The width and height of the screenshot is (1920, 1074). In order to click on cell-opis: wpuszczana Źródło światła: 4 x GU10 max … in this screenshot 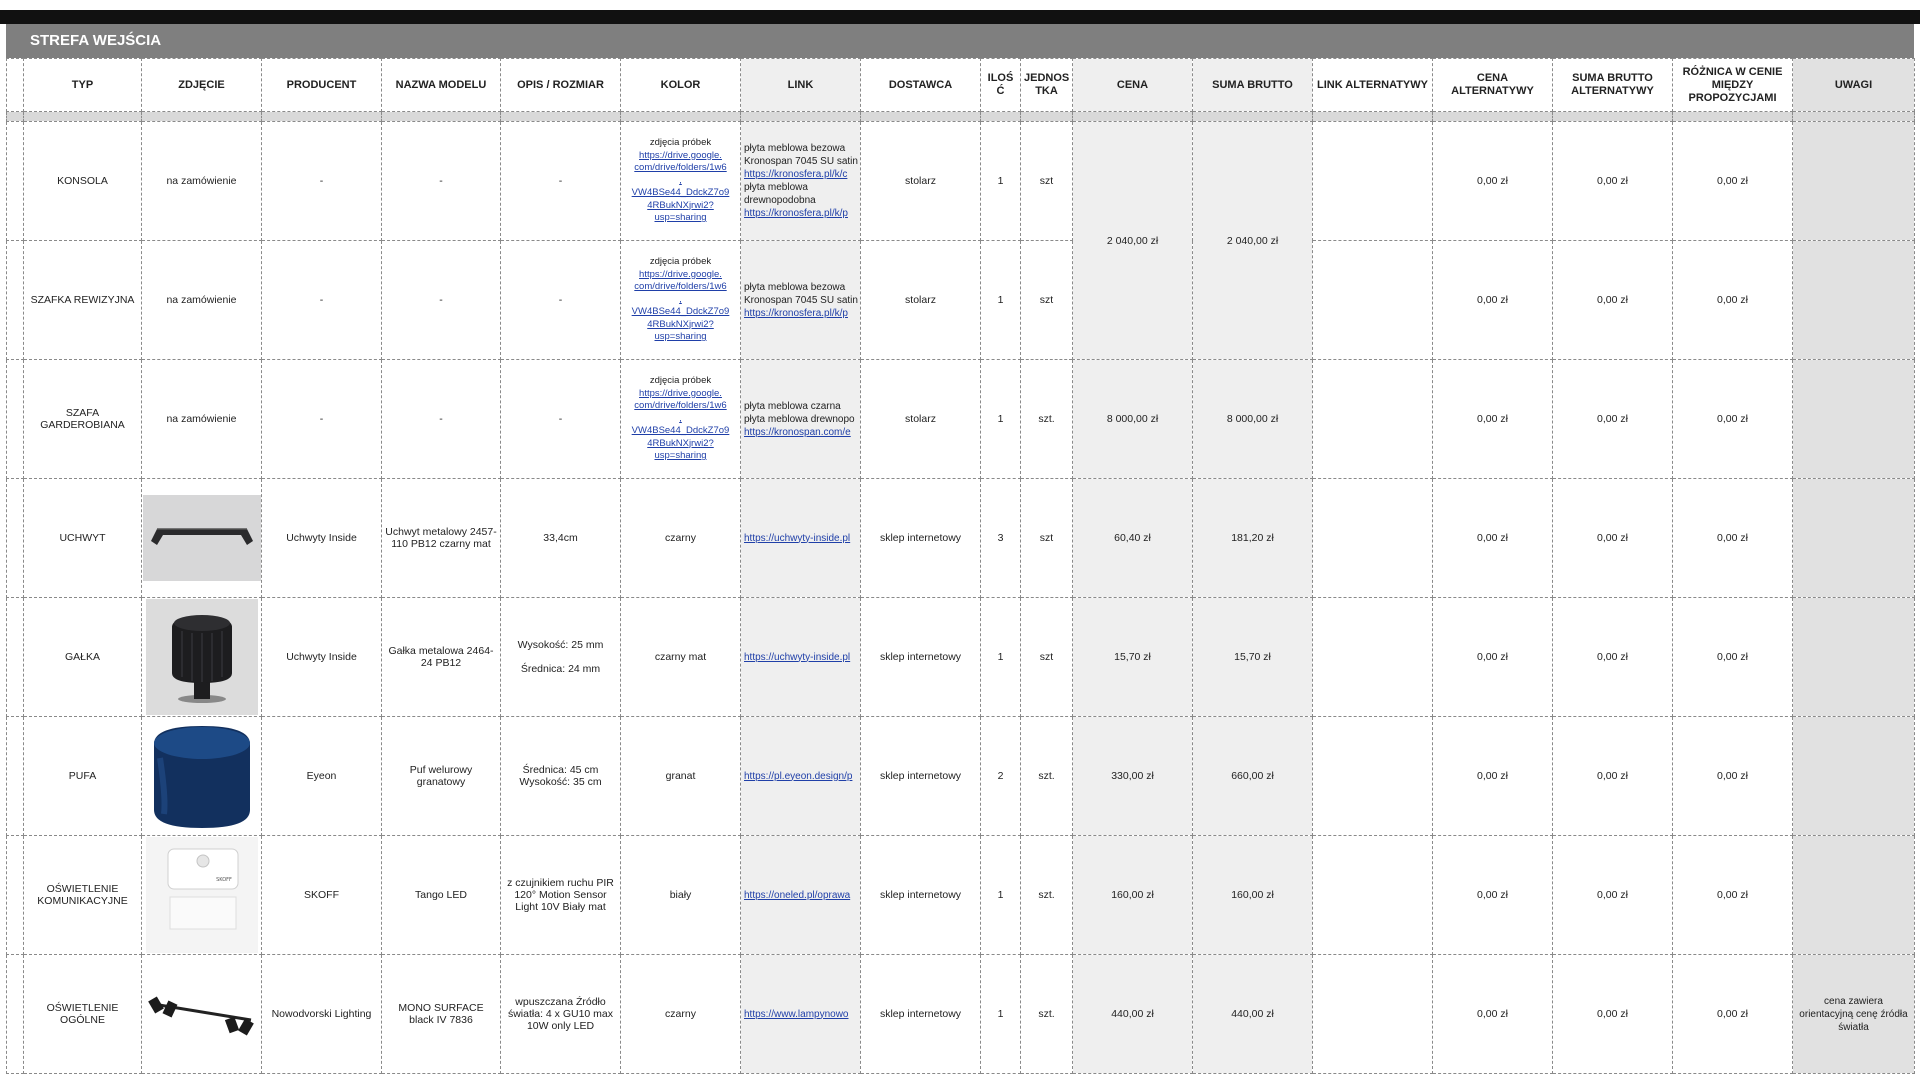, I will do `click(560, 1014)`.